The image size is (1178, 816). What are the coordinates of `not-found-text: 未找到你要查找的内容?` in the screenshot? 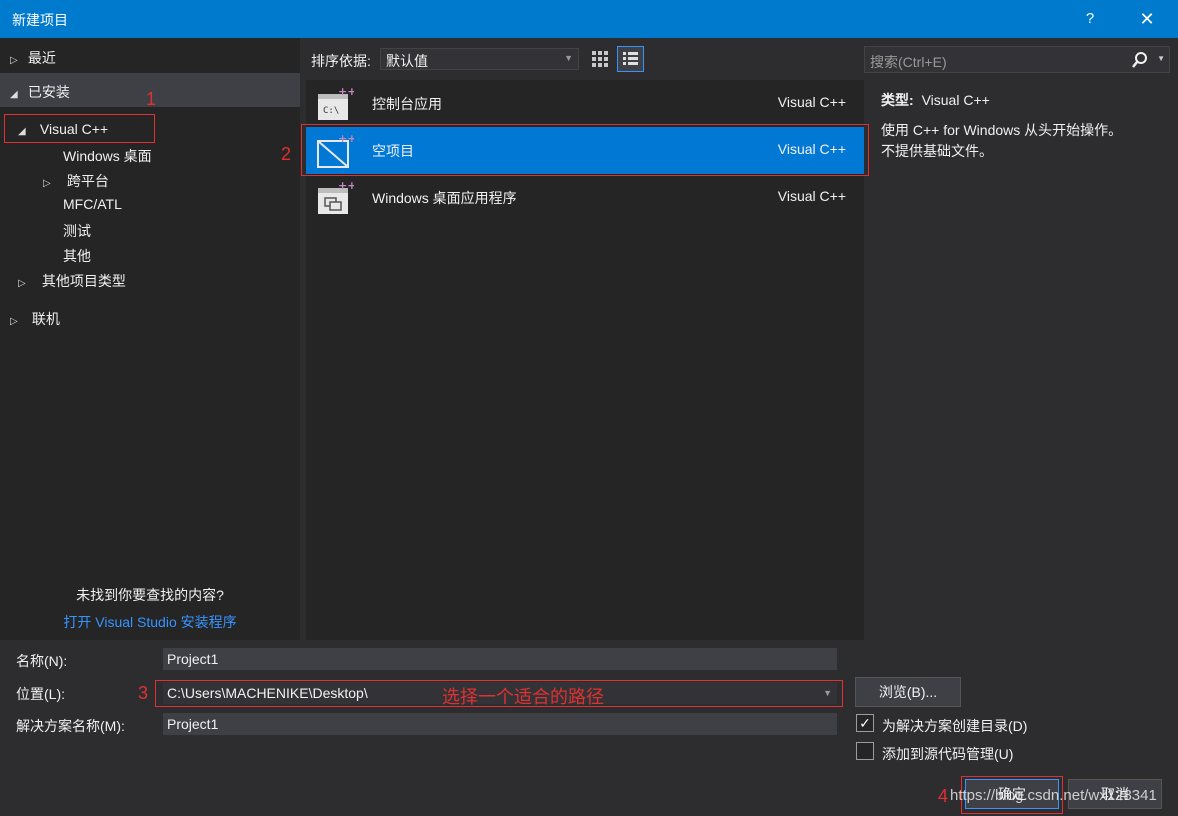 It's located at (150, 595).